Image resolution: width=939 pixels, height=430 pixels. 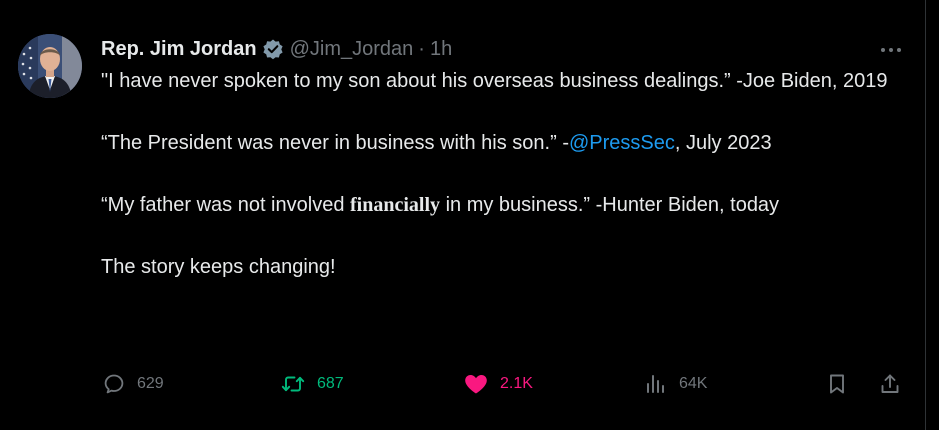 What do you see at coordinates (225, 205) in the screenshot?
I see `text-span: “My father was not involved` at bounding box center [225, 205].